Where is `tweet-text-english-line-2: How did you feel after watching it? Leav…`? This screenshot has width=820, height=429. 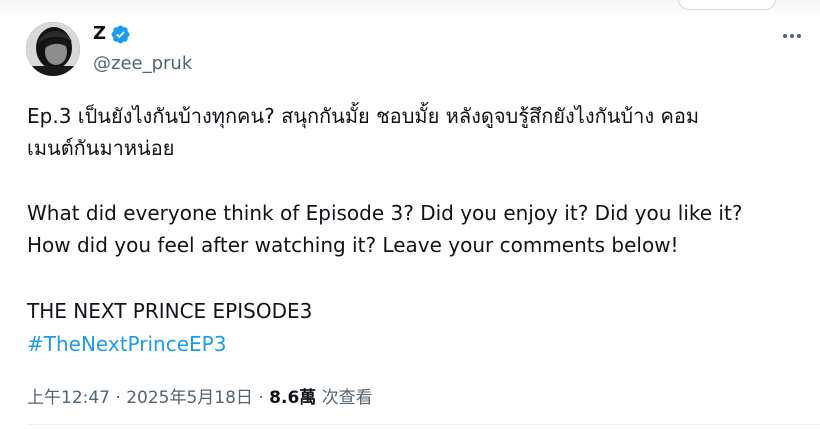 tweet-text-english-line-2: How did you feel after watching it? Leav… is located at coordinates (353, 245).